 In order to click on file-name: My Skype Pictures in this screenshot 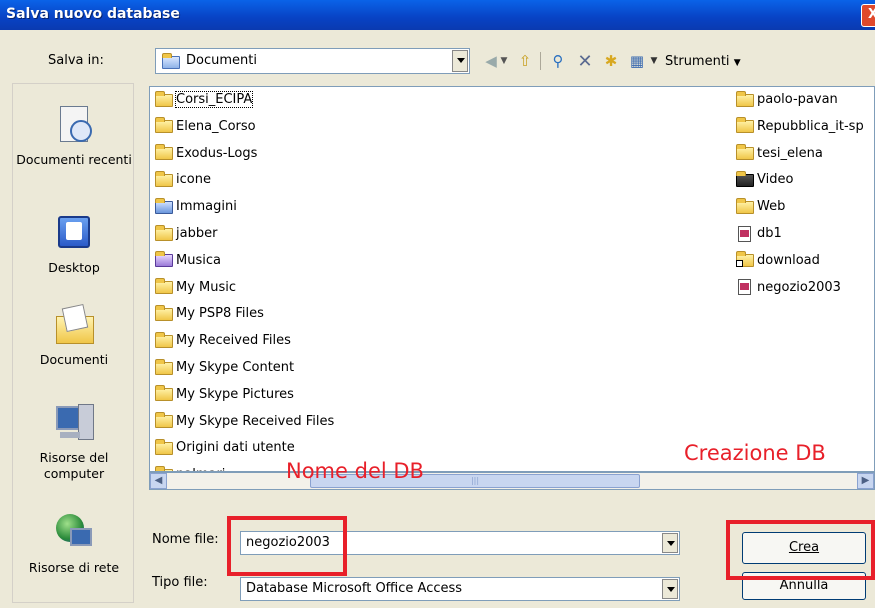, I will do `click(235, 394)`.